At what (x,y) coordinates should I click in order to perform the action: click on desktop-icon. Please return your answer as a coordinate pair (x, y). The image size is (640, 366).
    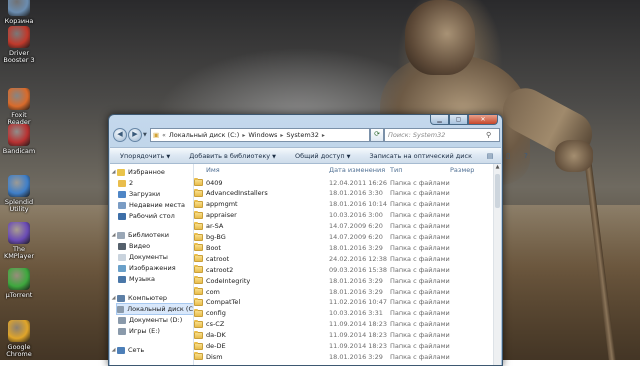
    Looking at the image, I should click on (122, 216).